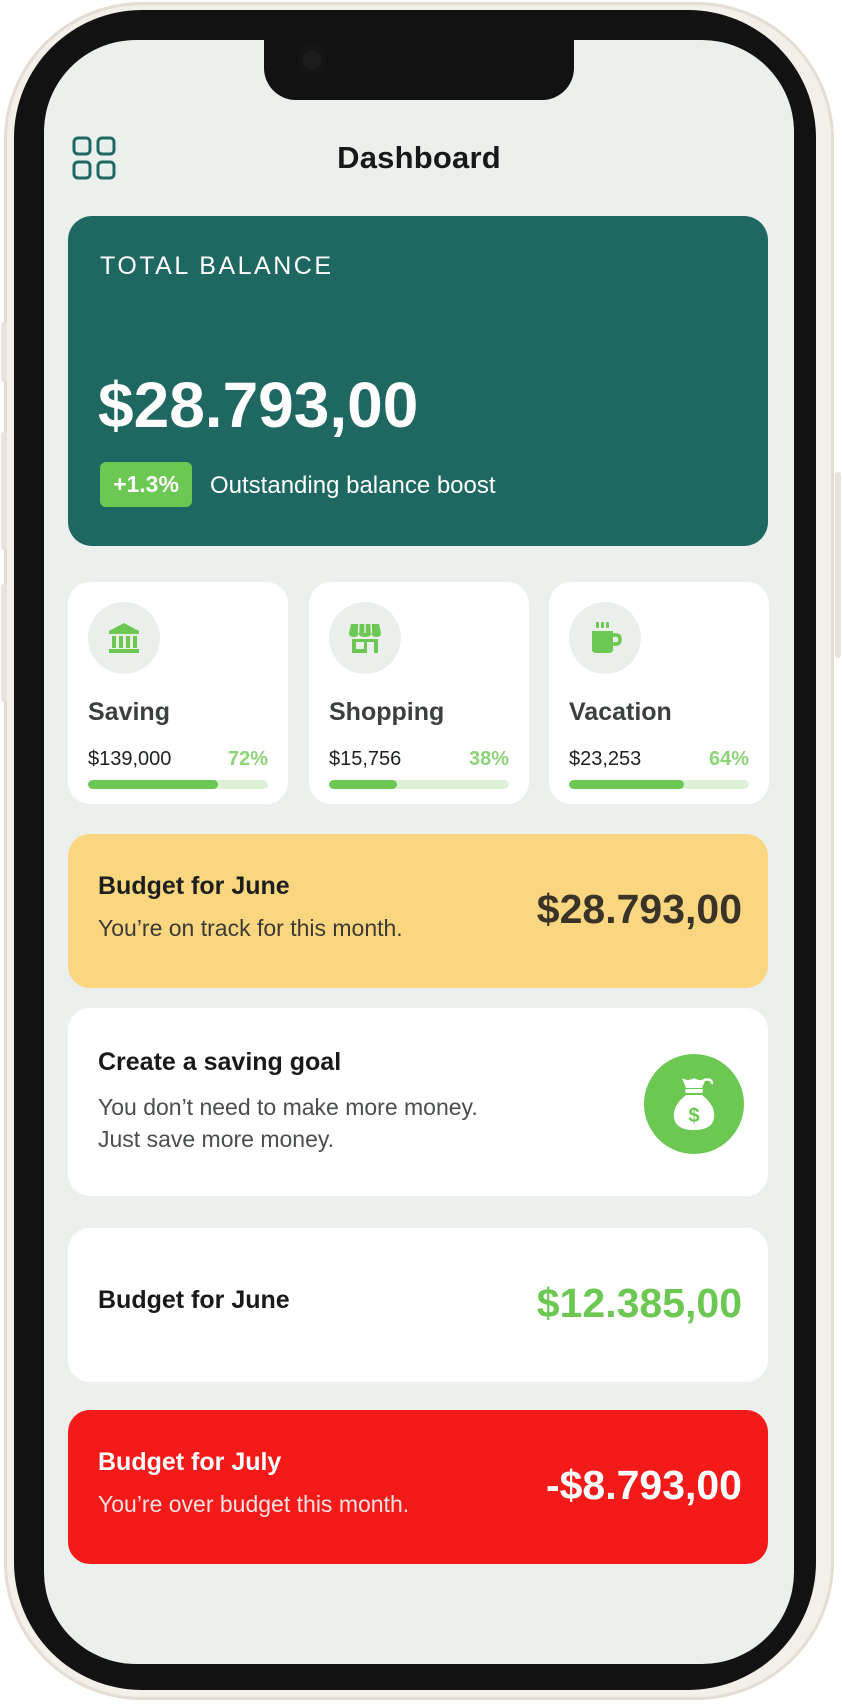 This screenshot has width=842, height=1704. Describe the element at coordinates (418, 1305) in the screenshot. I see `budget-june-summary-card: Budget for June $12.385,00` at that location.